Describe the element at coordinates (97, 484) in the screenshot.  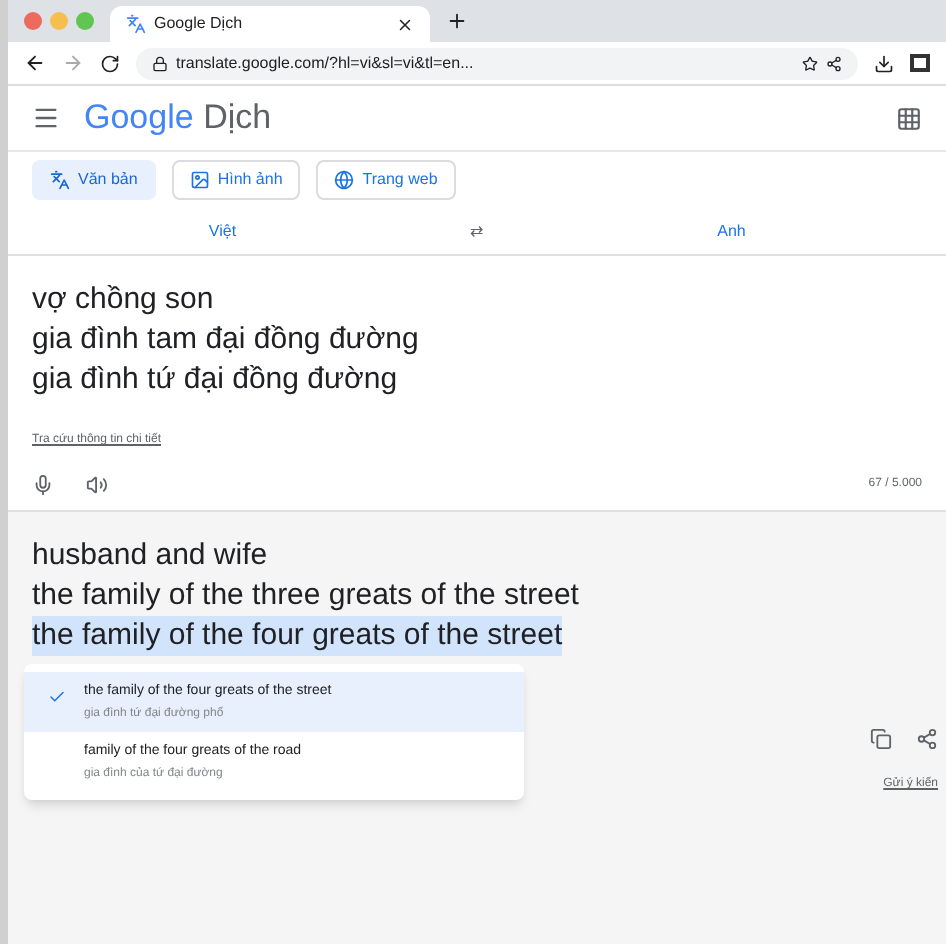
I see `speaker-icon` at that location.